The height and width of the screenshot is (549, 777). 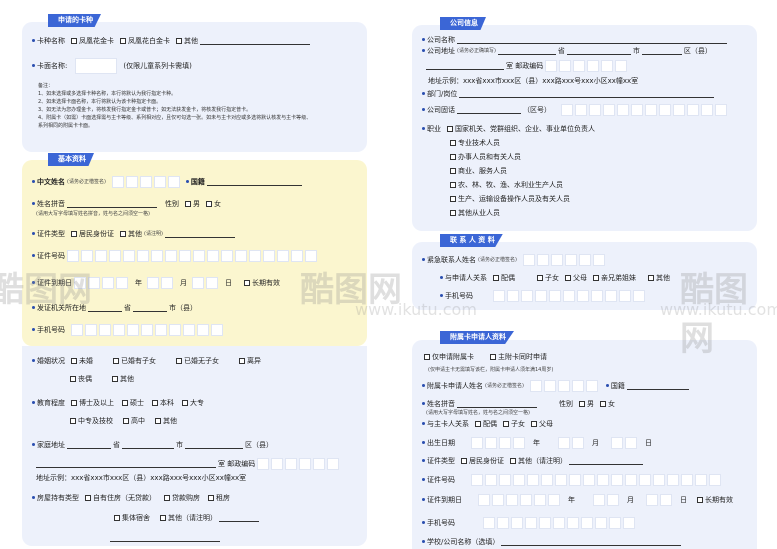 I want to click on company-city-line, so click(x=598, y=51).